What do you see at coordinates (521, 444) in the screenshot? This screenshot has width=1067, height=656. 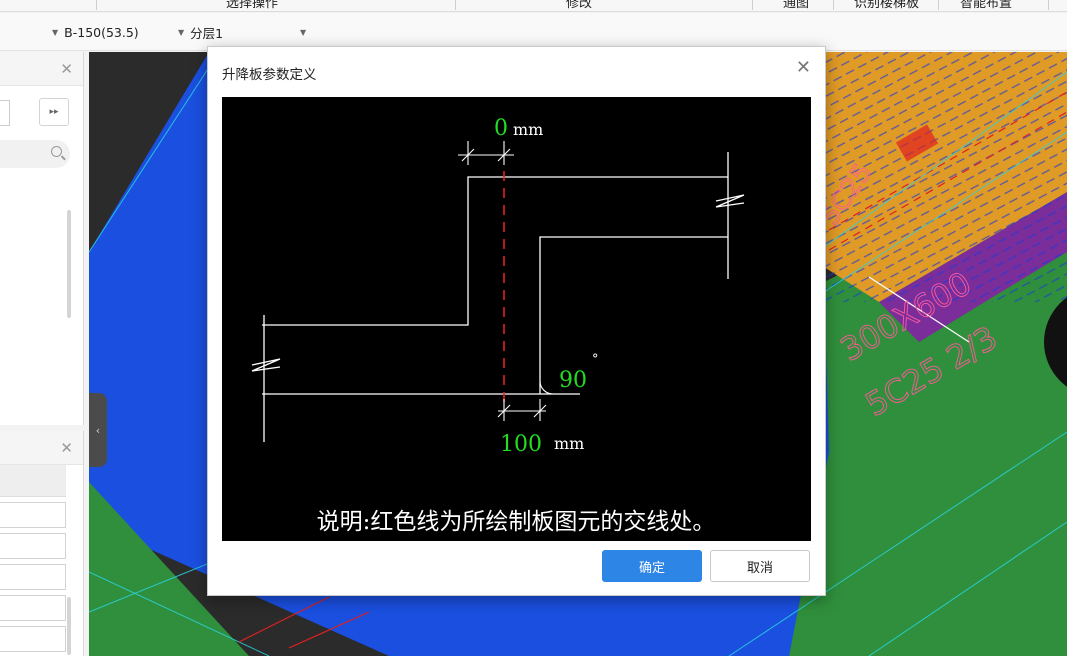 I see `bottom-offset-value: 100` at bounding box center [521, 444].